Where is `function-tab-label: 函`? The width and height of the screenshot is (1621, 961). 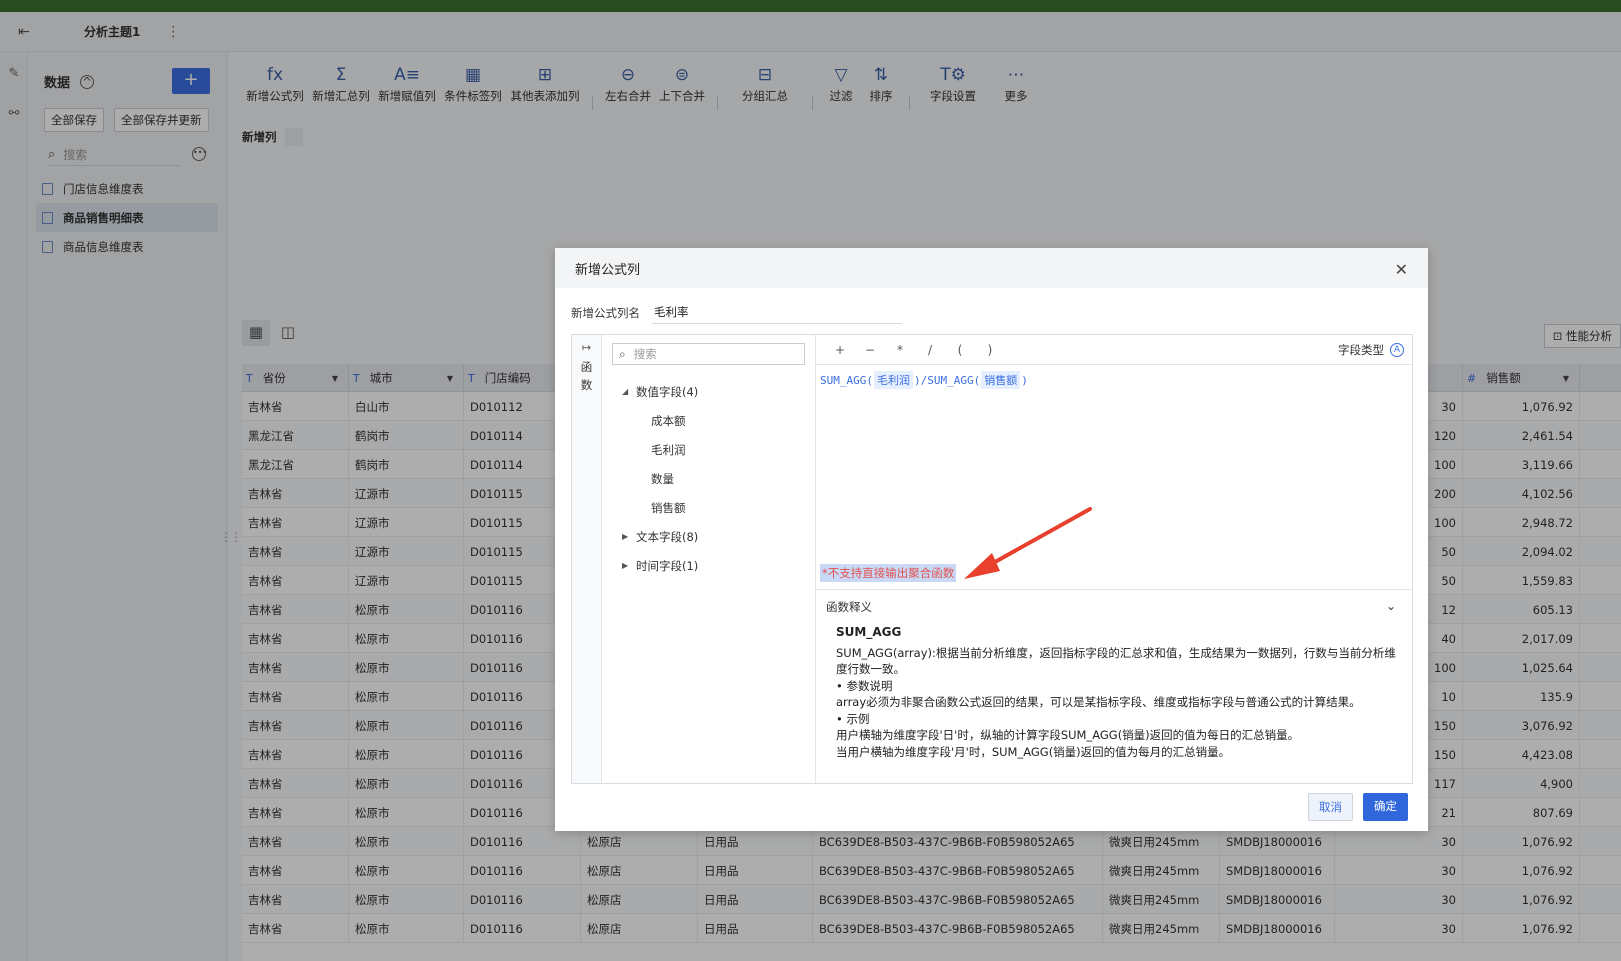
function-tab-label: 函 is located at coordinates (586, 367).